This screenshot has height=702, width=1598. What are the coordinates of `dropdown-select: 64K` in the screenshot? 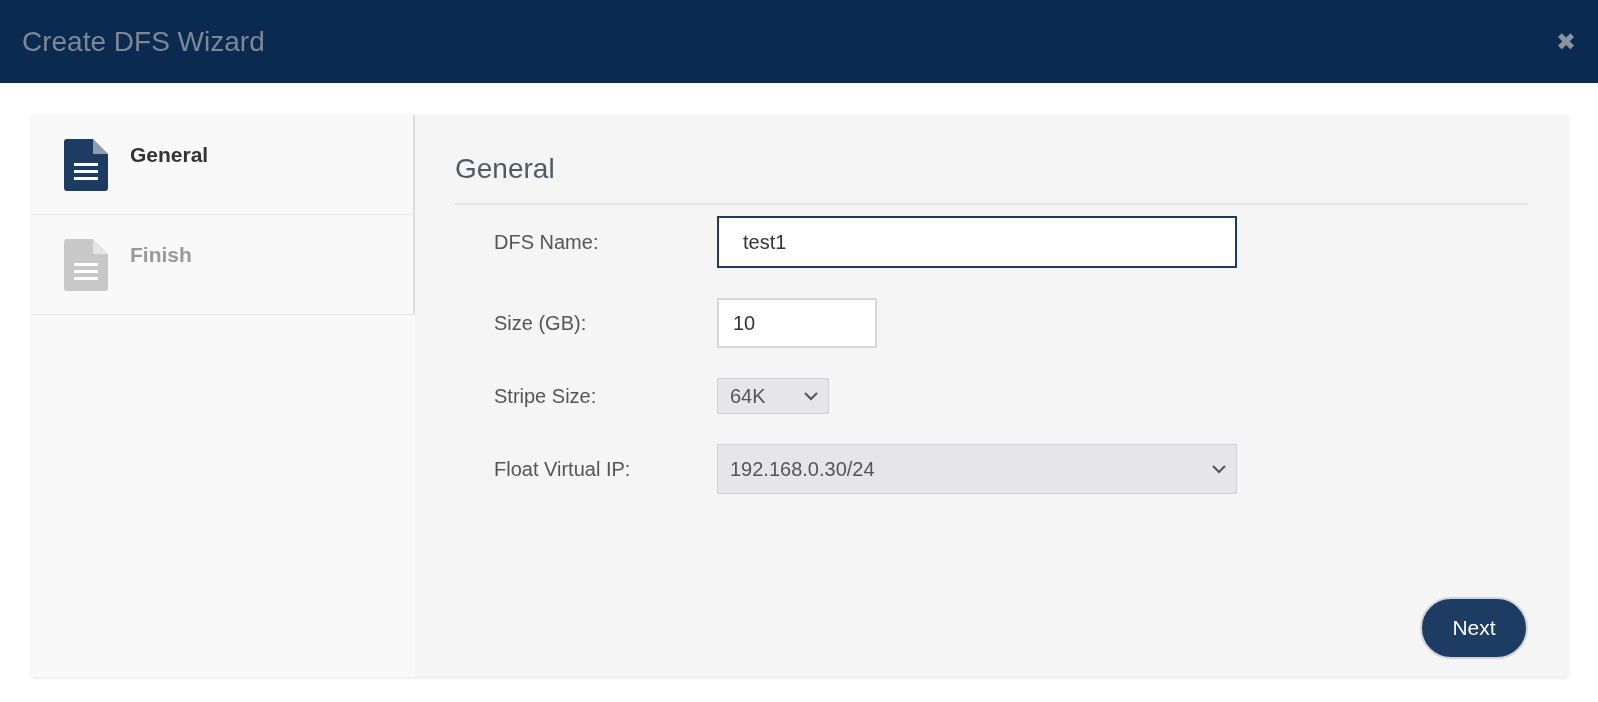 It's located at (773, 396).